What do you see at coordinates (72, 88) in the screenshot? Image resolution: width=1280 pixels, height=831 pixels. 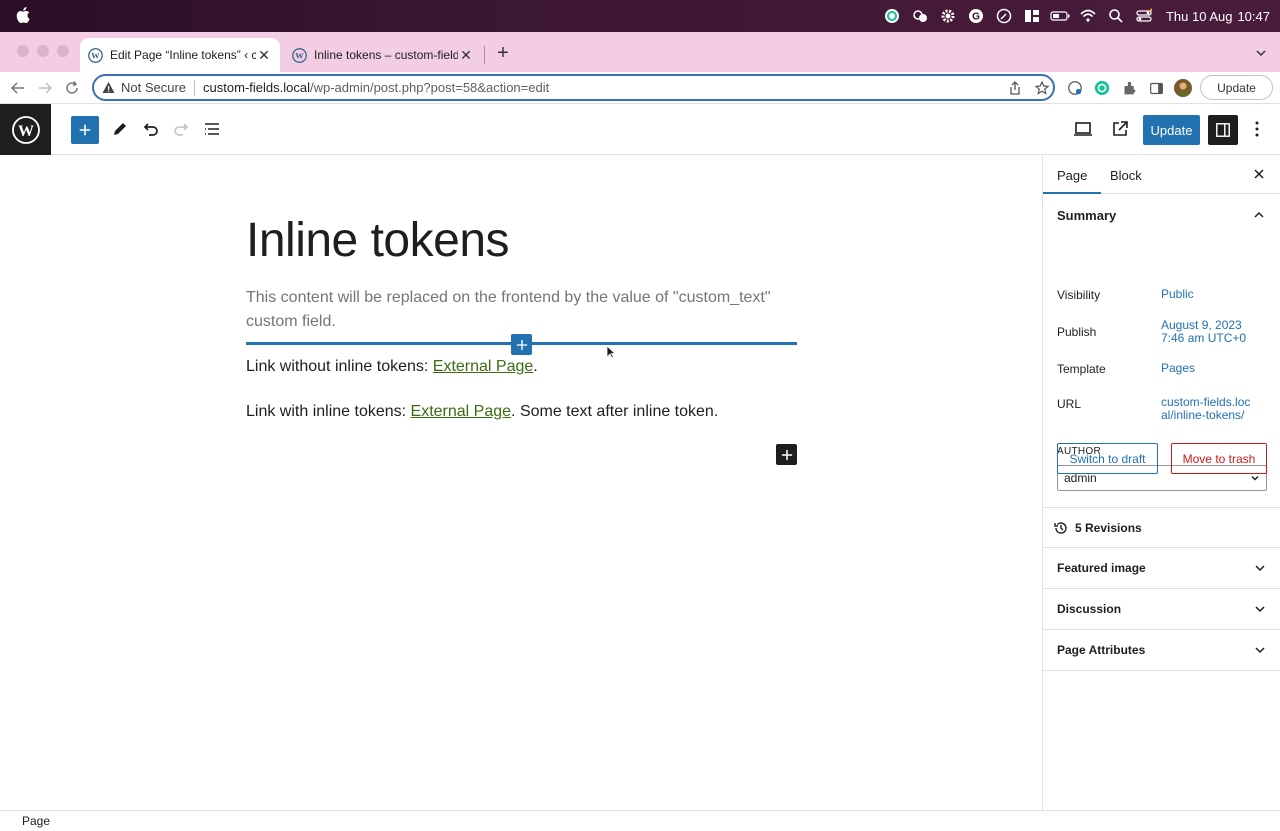 I see `reload-icon` at bounding box center [72, 88].